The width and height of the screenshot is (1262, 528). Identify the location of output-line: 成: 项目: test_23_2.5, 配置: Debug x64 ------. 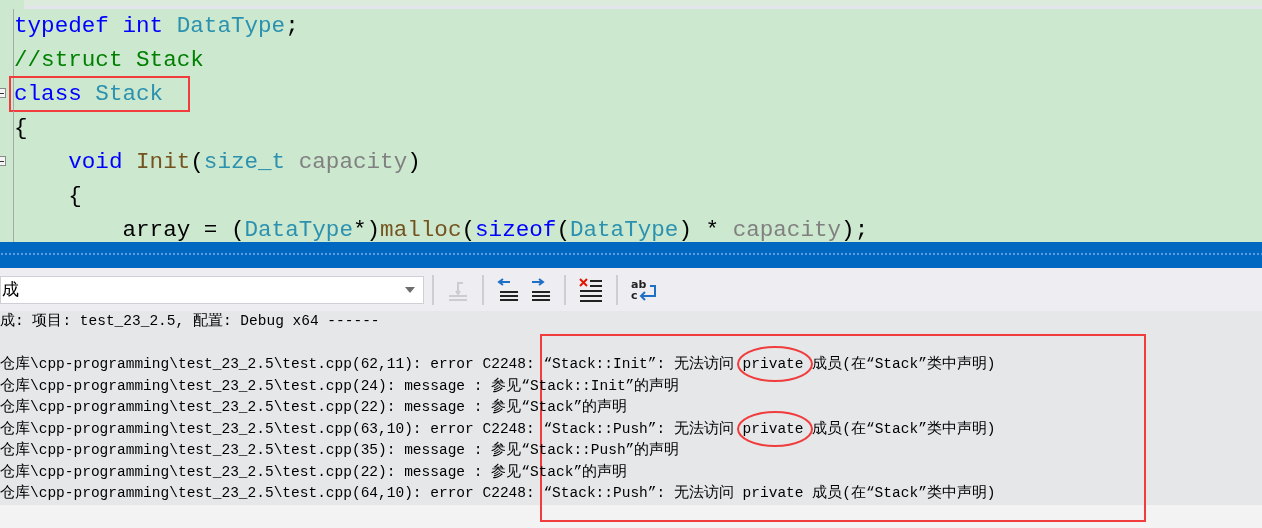
(190, 321).